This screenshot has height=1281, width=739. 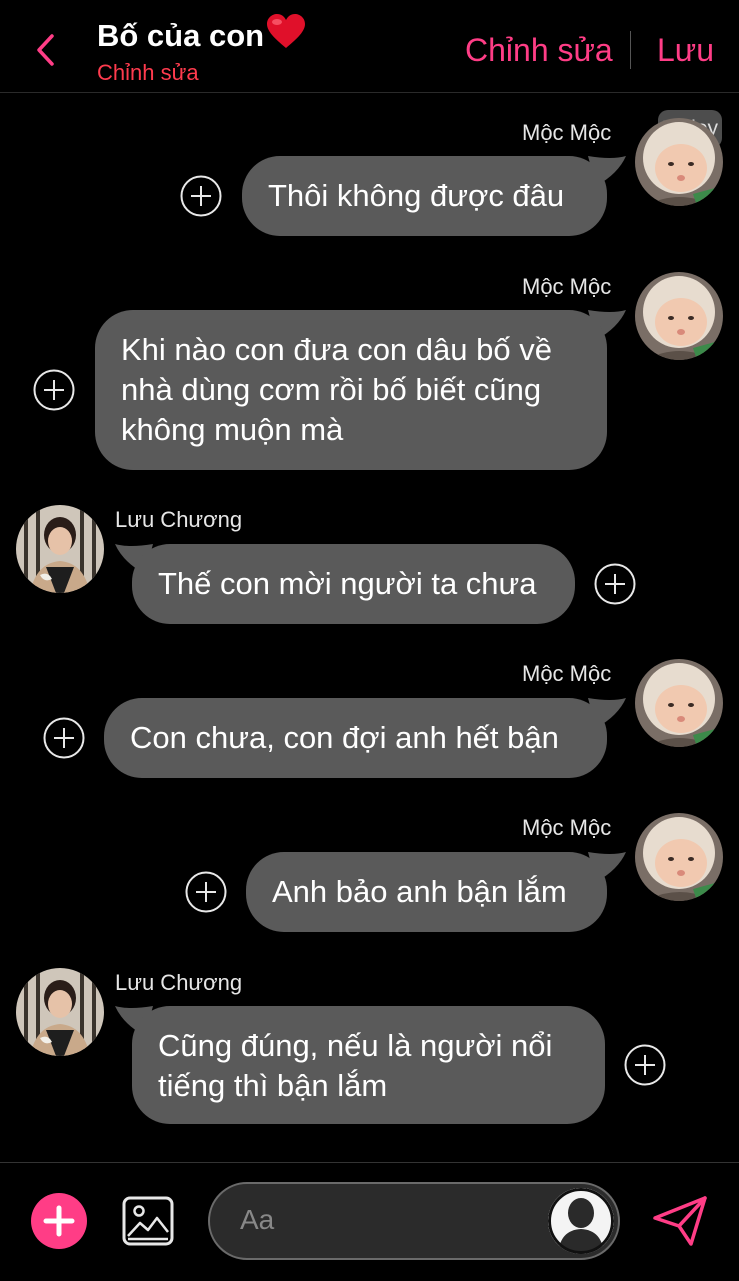 I want to click on chat-header: Bố của con Chỉnh sửa Chỉnh sửa Lưu, so click(x=369, y=46).